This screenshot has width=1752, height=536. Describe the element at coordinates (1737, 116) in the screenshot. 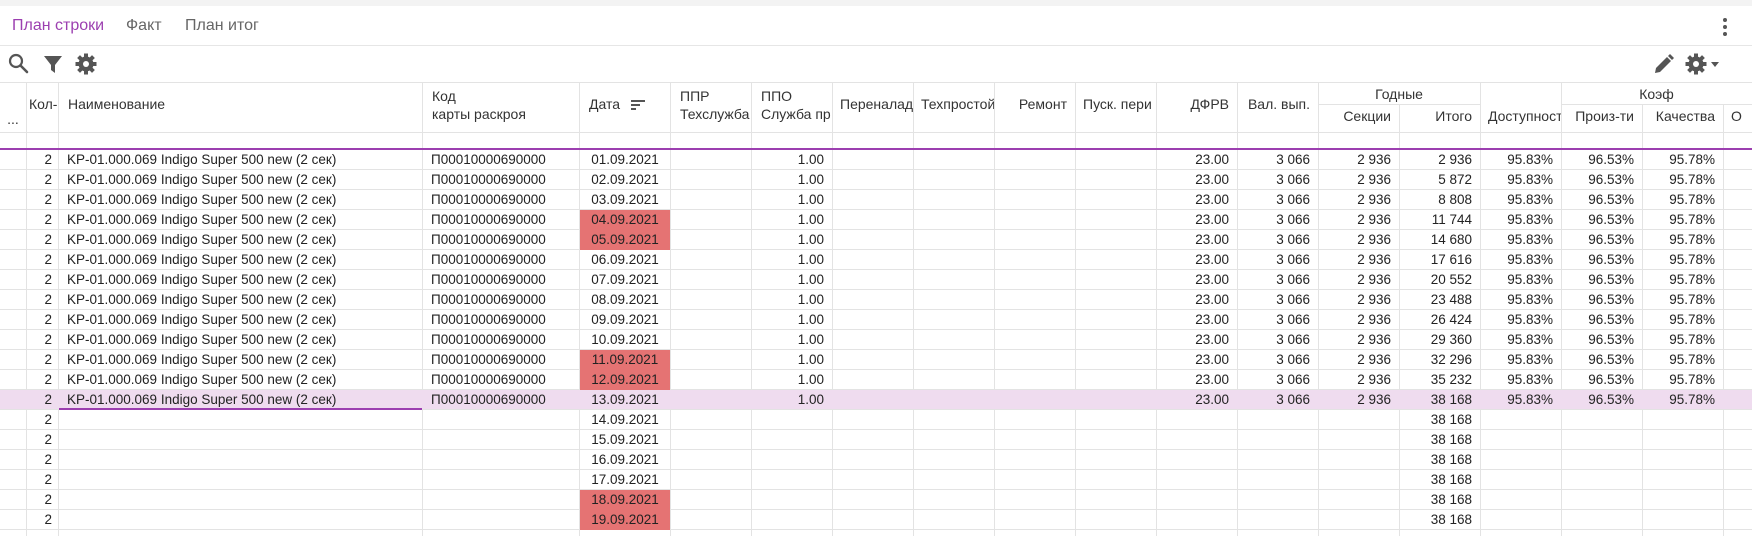

I see `column-header-o: О` at that location.